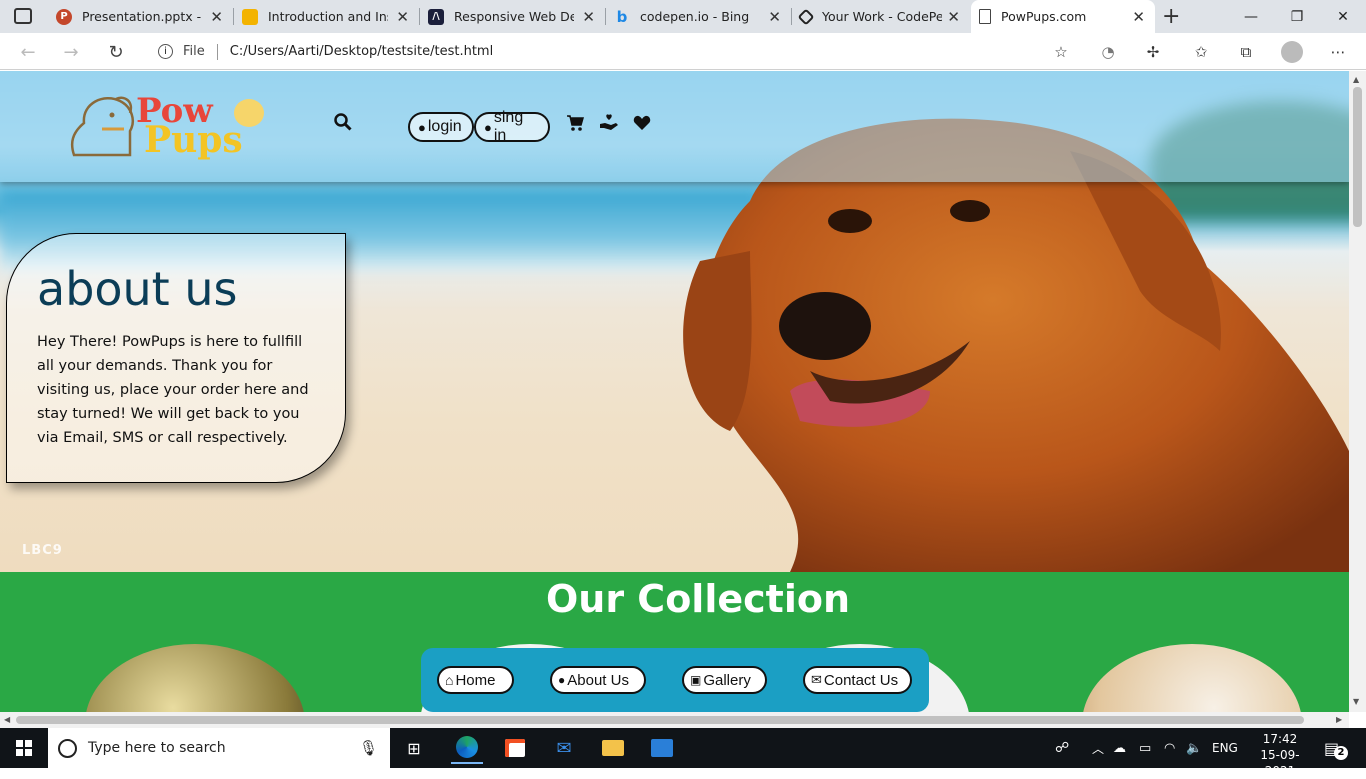 This screenshot has width=1366, height=779. What do you see at coordinates (449, 680) in the screenshot?
I see `home-icon: ⌂` at bounding box center [449, 680].